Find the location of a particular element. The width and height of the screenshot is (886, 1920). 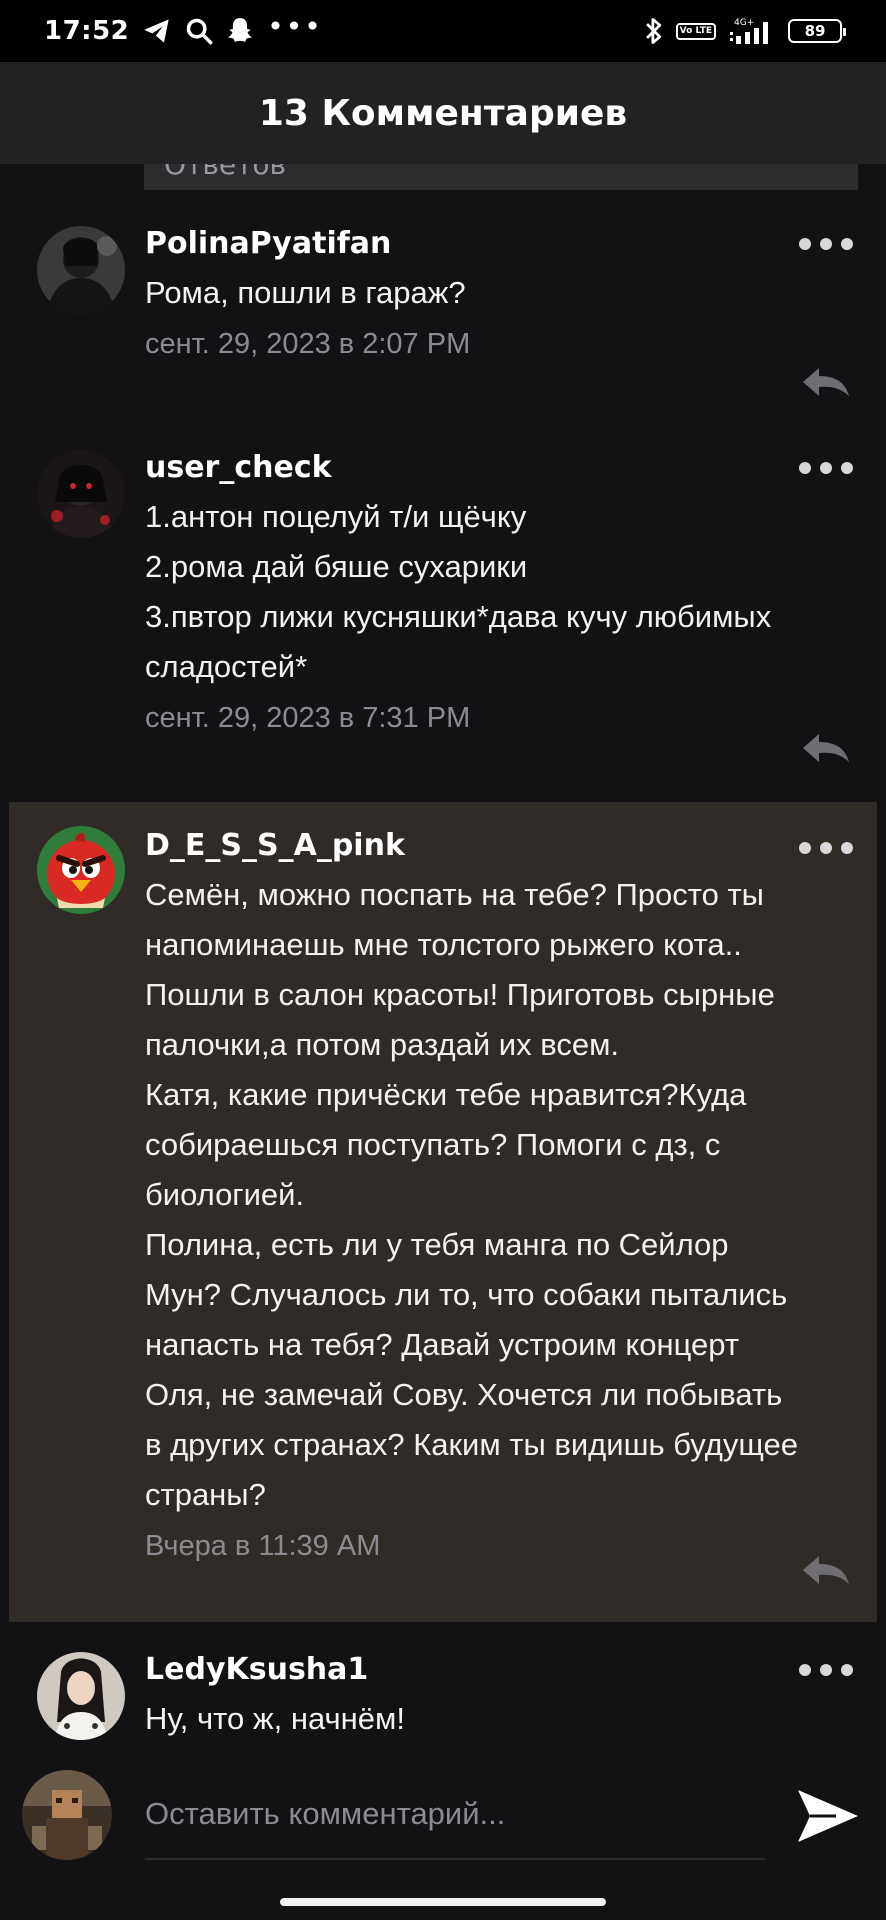

more-notifications-icon: ••• is located at coordinates (295, 26).